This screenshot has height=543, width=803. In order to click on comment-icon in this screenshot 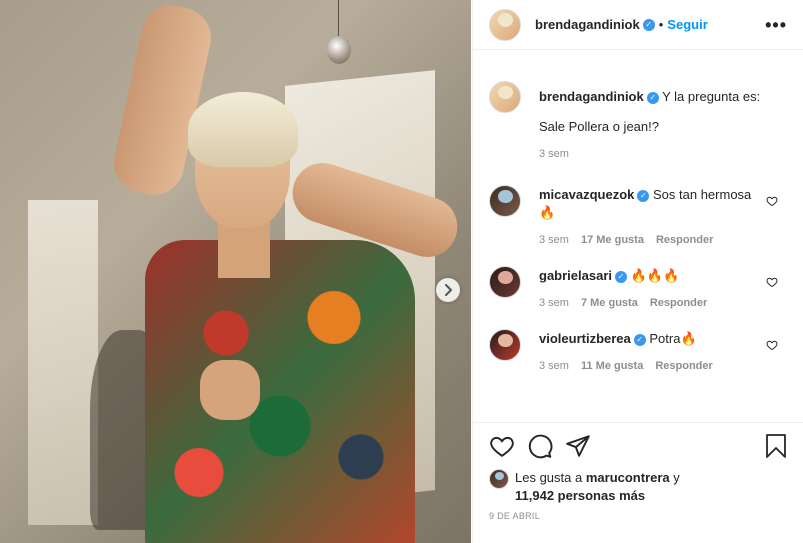, I will do `click(540, 446)`.